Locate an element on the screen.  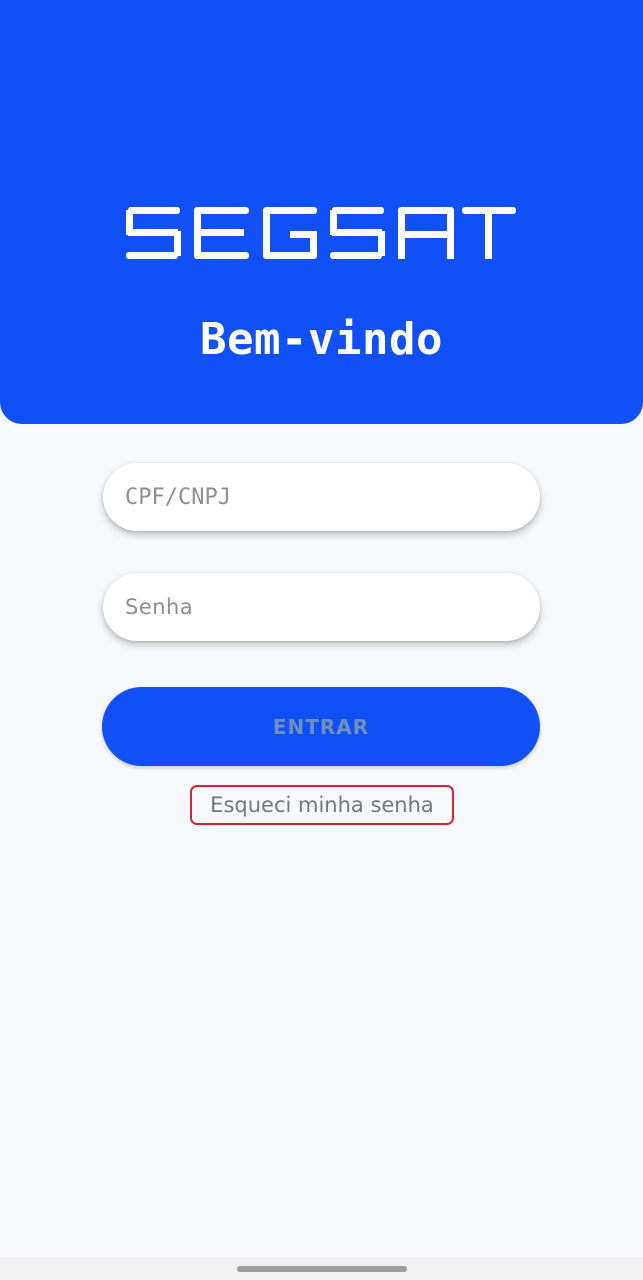
password-input is located at coordinates (321, 607).